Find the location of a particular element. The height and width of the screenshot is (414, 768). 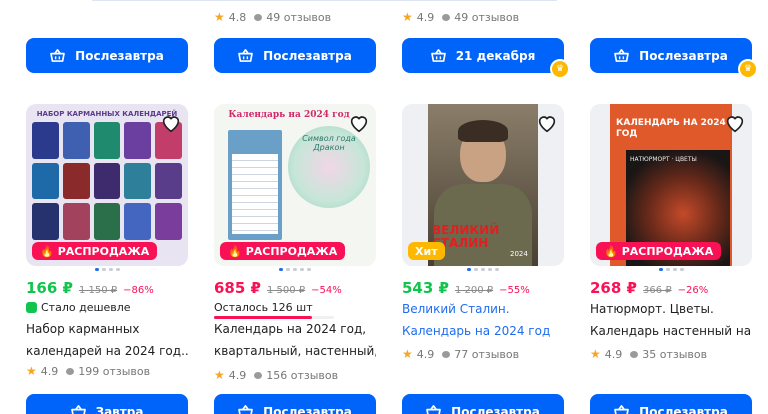

discount: −86% is located at coordinates (138, 290).